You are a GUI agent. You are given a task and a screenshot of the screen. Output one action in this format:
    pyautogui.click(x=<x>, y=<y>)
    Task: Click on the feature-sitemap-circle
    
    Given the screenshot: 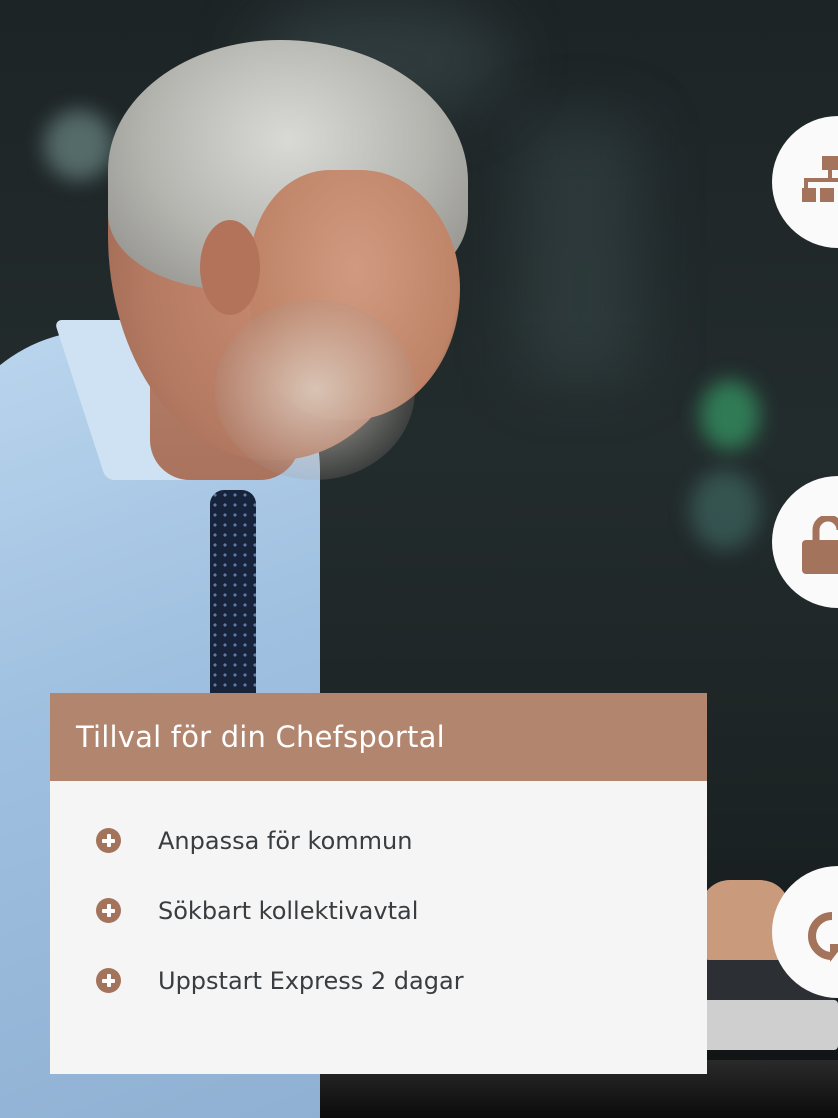 What is the action you would take?
    pyautogui.click(x=805, y=182)
    